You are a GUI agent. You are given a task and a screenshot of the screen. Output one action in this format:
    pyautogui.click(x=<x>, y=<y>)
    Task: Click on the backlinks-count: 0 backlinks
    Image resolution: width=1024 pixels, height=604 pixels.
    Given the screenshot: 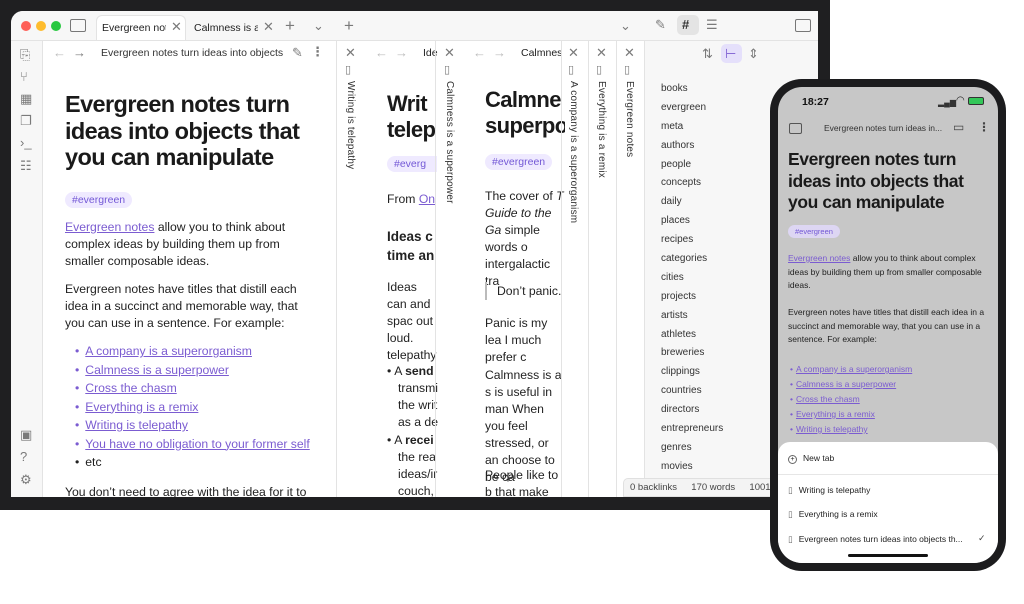 What is the action you would take?
    pyautogui.click(x=653, y=487)
    